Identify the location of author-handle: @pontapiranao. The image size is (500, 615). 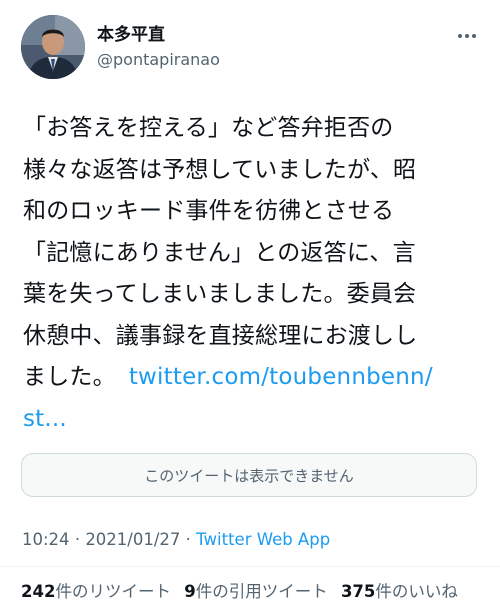
(158, 60).